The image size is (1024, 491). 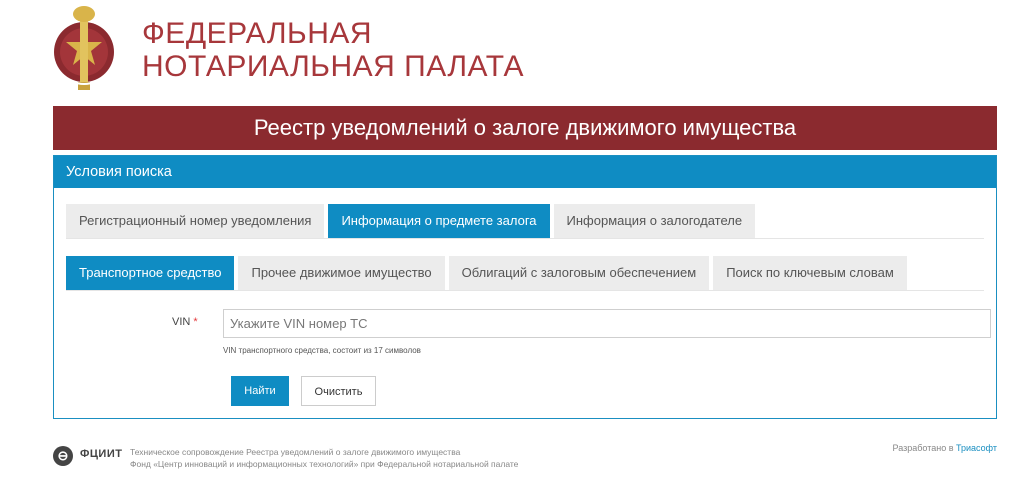 I want to click on clear-button: Очистить, so click(x=338, y=391).